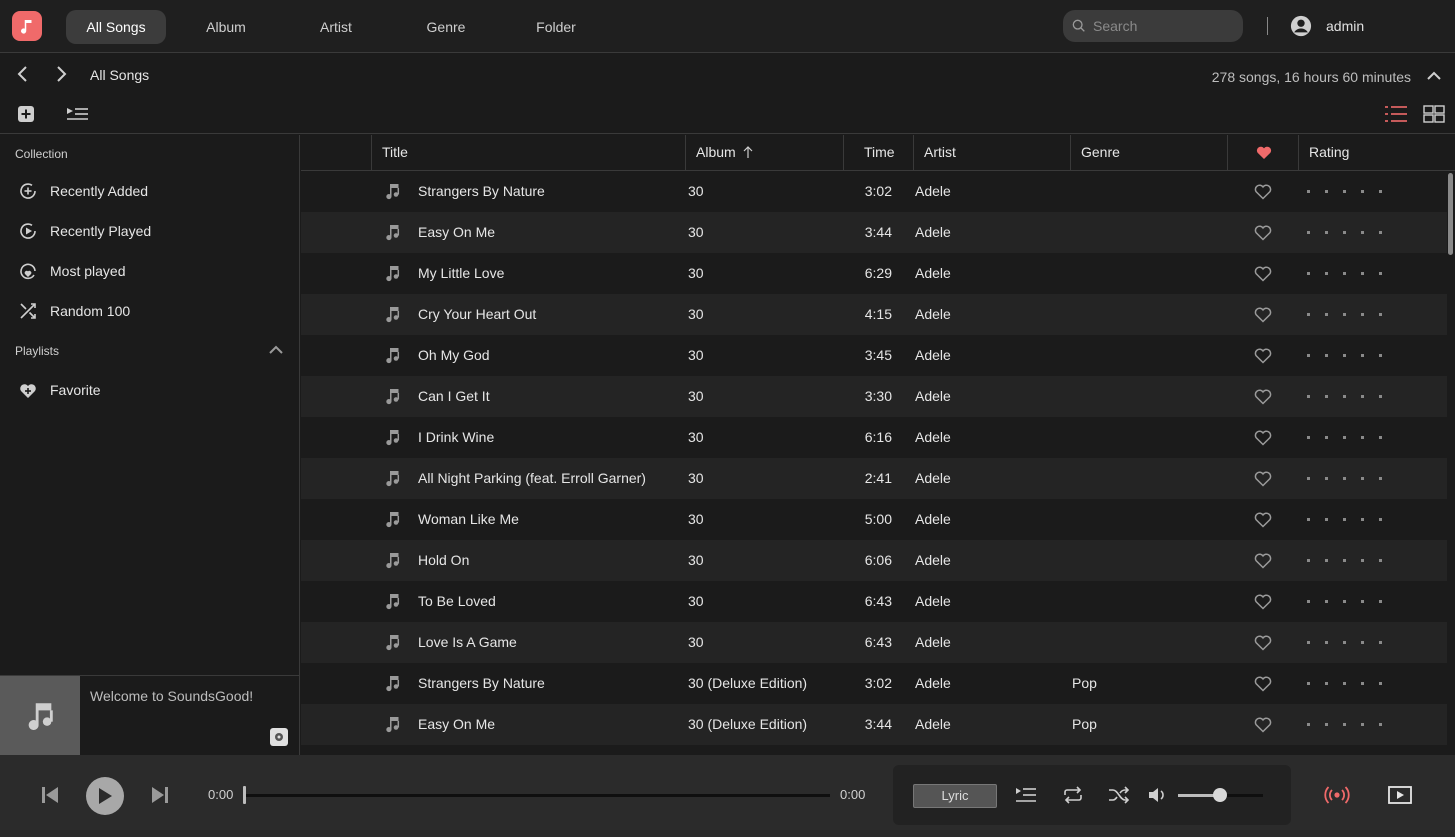  Describe the element at coordinates (150, 311) in the screenshot. I see `sidebar-item-random-100: Random 100` at that location.